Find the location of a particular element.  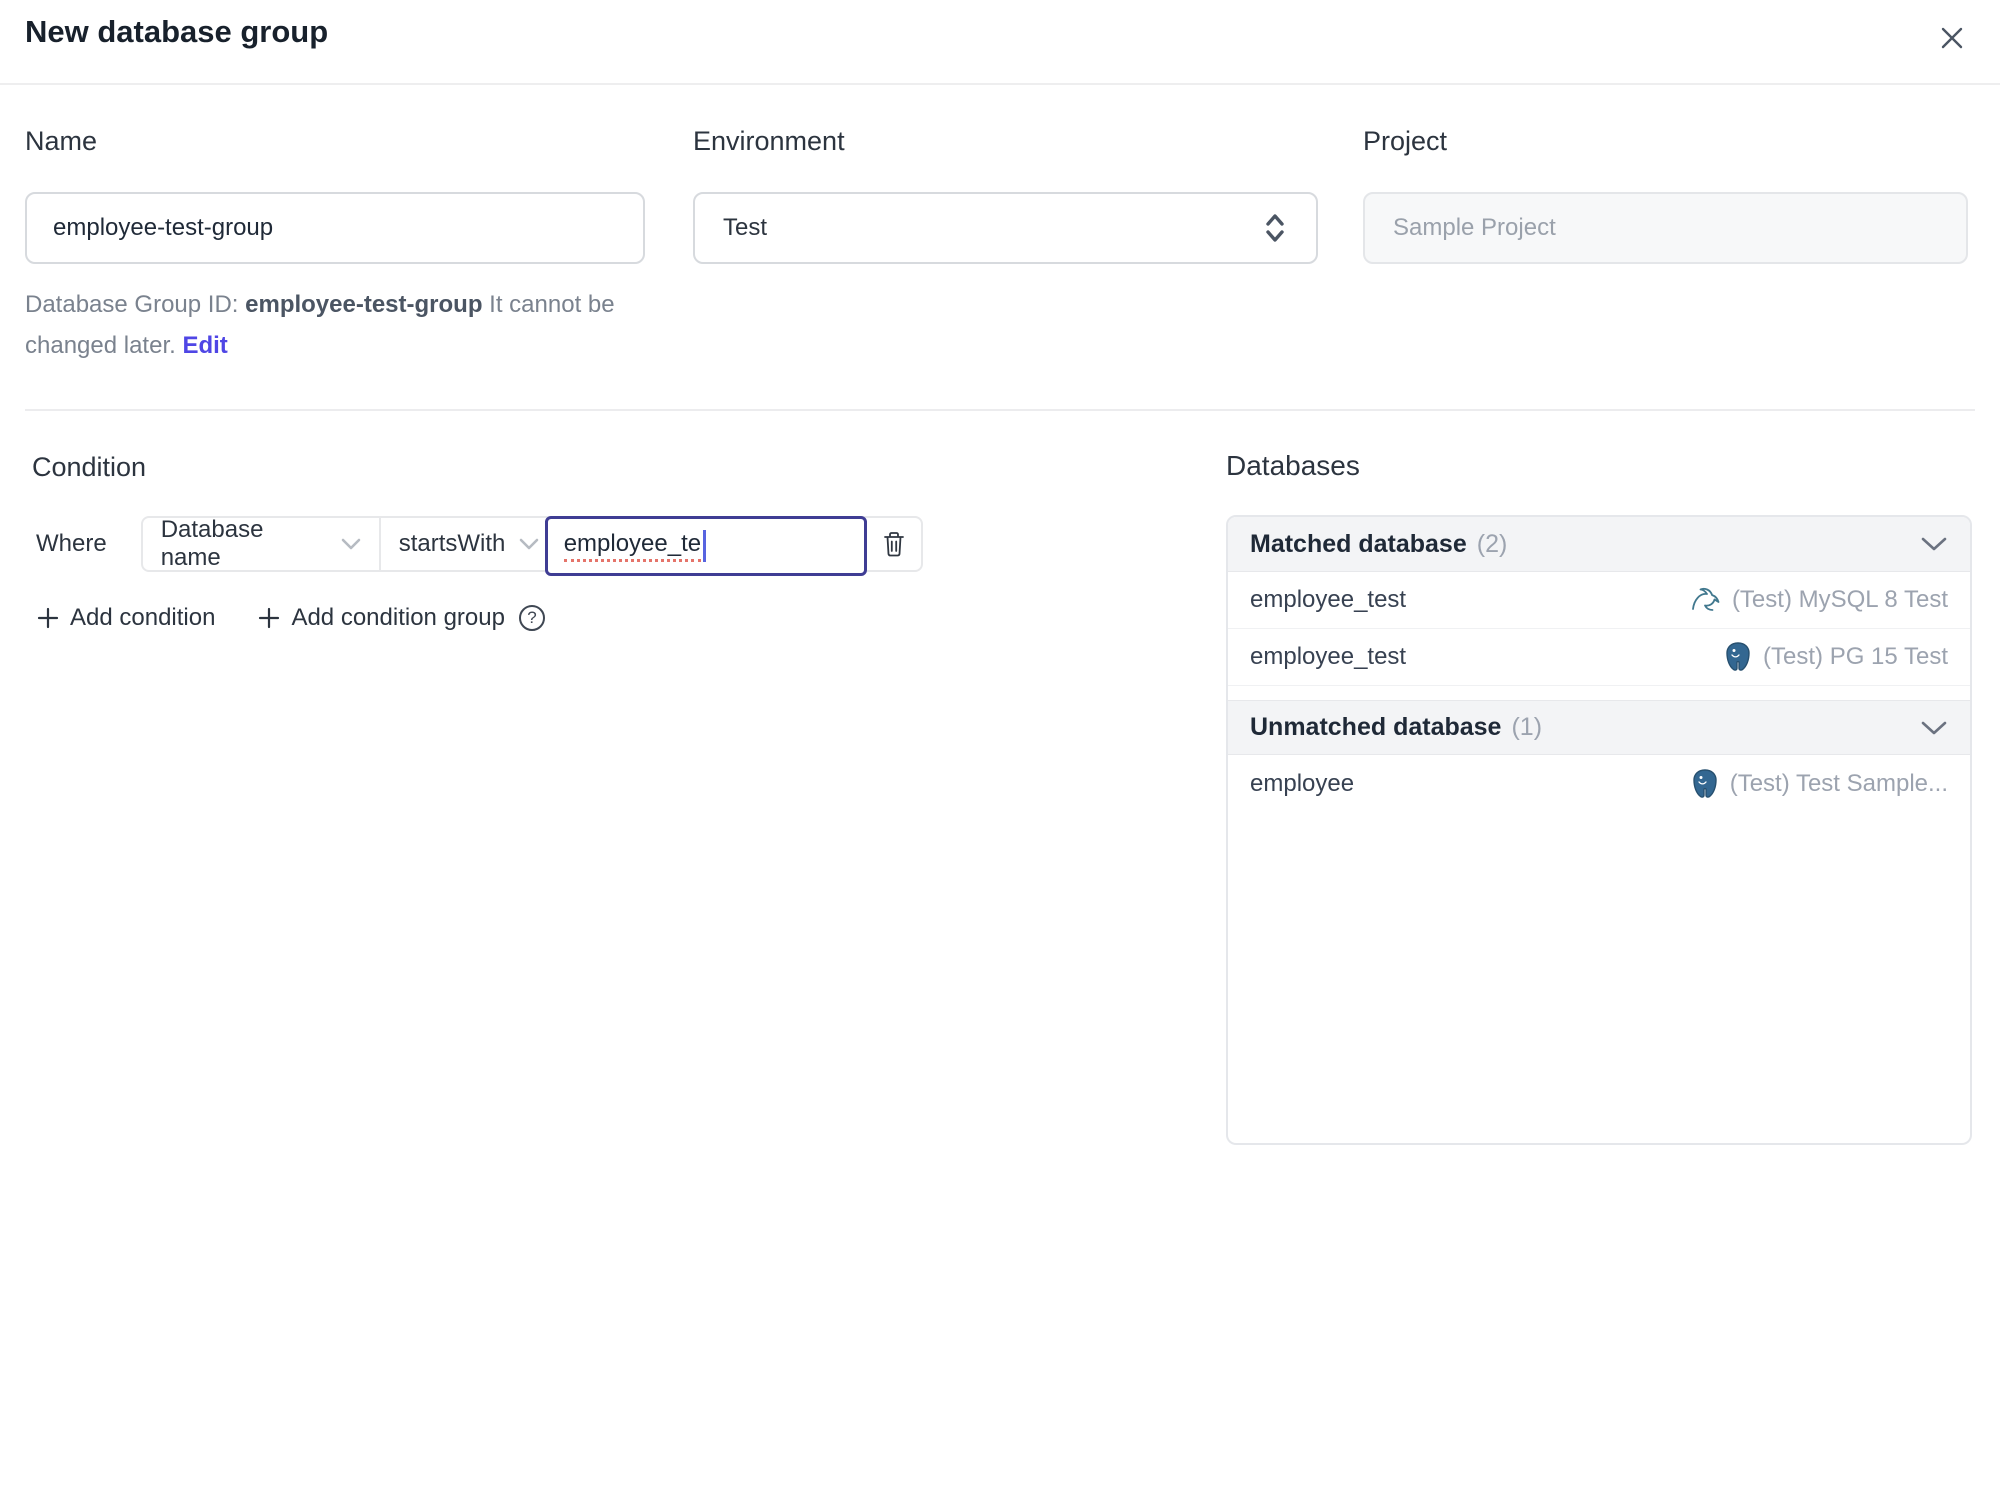

factor-select: Database name is located at coordinates (262, 543).